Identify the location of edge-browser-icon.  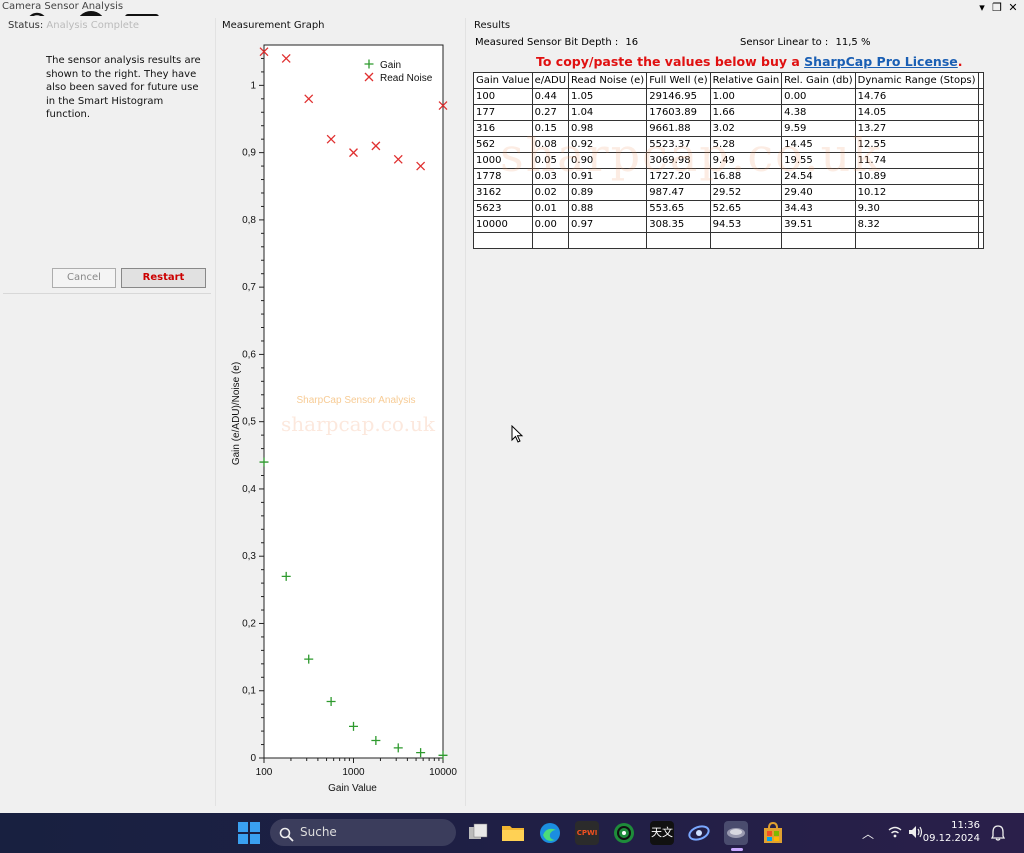
(550, 833).